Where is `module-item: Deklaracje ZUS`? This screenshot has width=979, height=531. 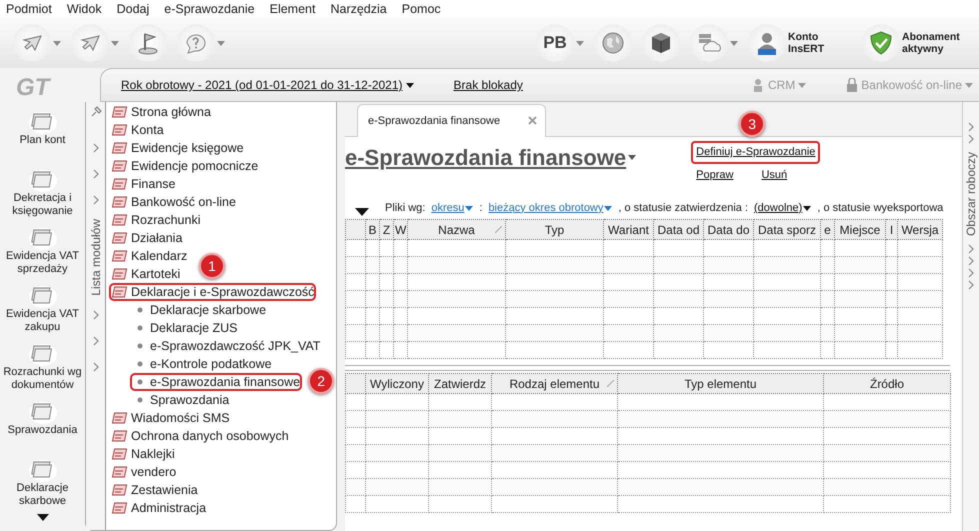
module-item: Deklaracje ZUS is located at coordinates (185, 328).